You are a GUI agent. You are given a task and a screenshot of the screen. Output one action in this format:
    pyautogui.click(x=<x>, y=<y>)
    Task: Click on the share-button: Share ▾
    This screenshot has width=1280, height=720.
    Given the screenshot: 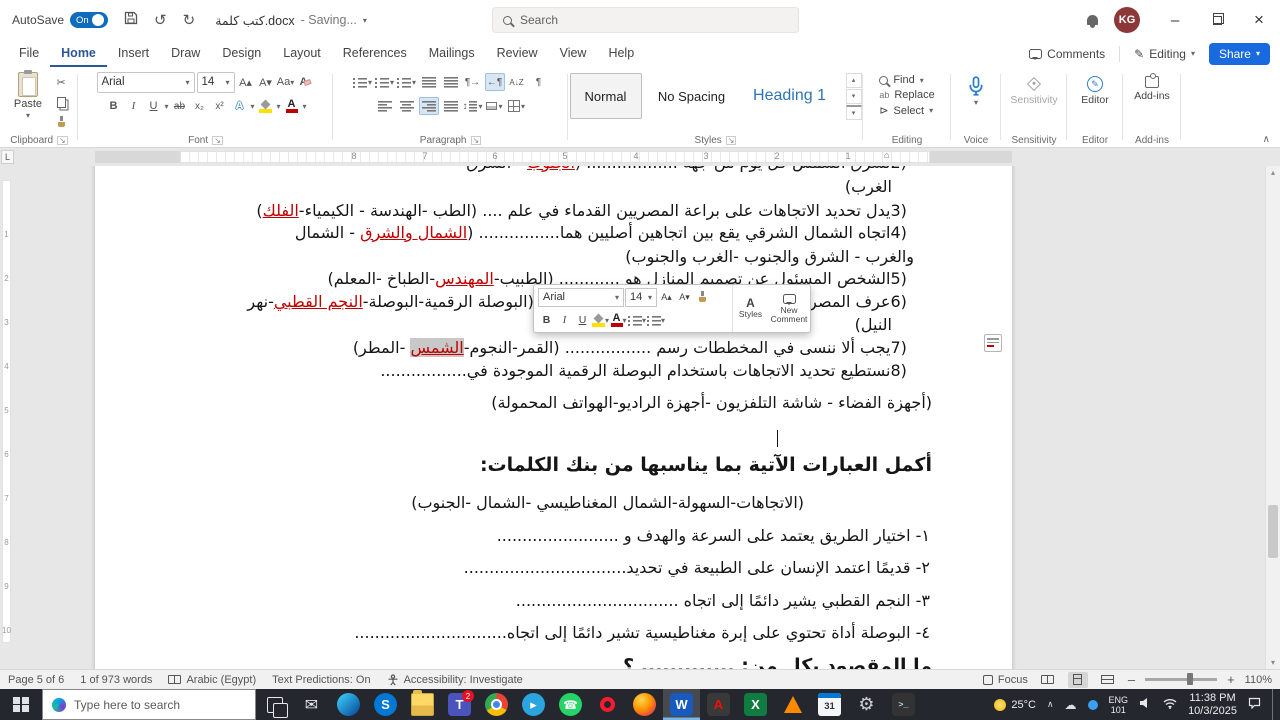 What is the action you would take?
    pyautogui.click(x=1239, y=53)
    